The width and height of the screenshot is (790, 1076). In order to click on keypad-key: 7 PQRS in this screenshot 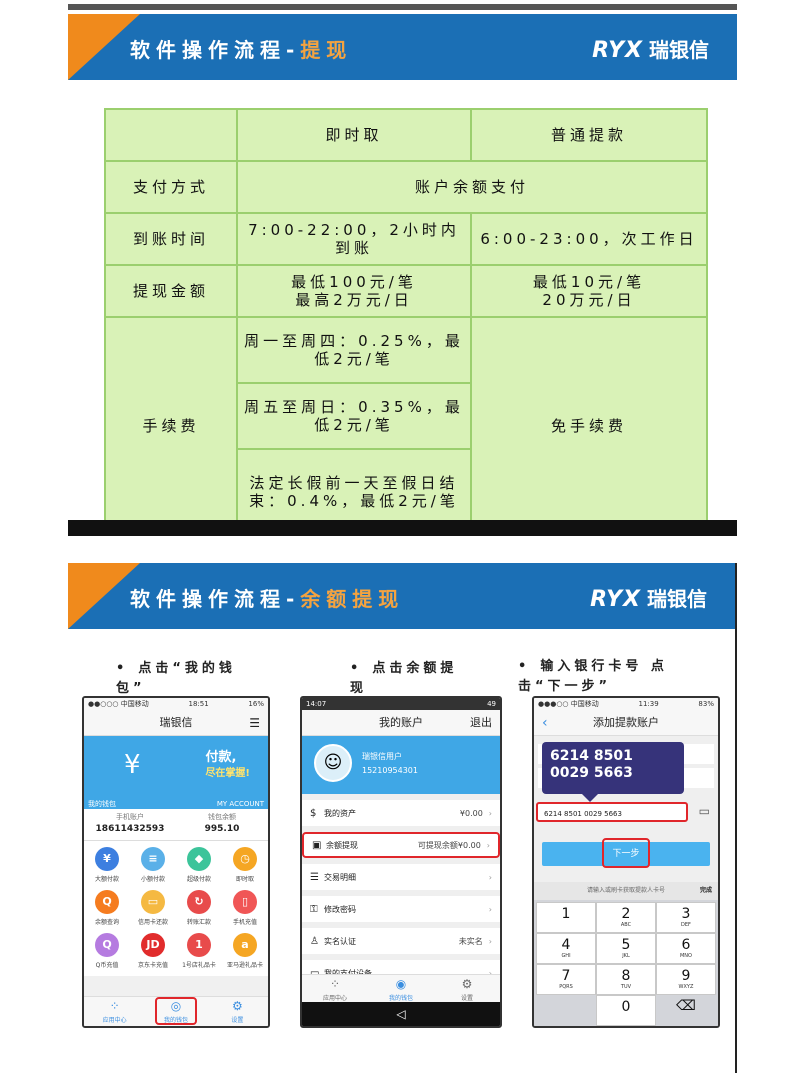, I will do `click(566, 979)`.